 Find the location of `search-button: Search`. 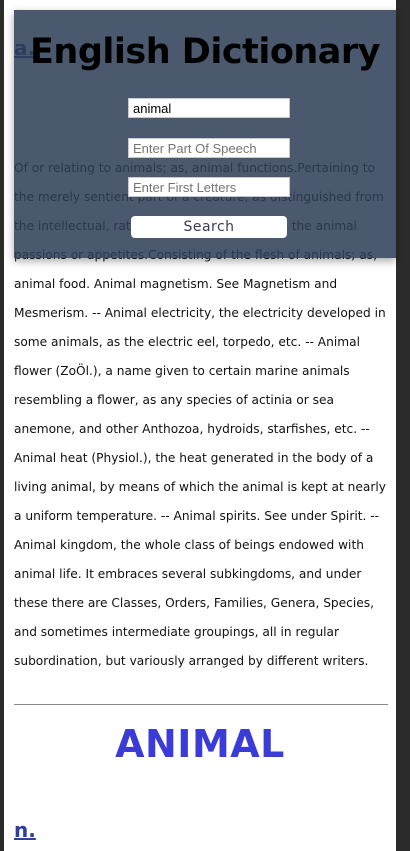

search-button: Search is located at coordinates (209, 227).